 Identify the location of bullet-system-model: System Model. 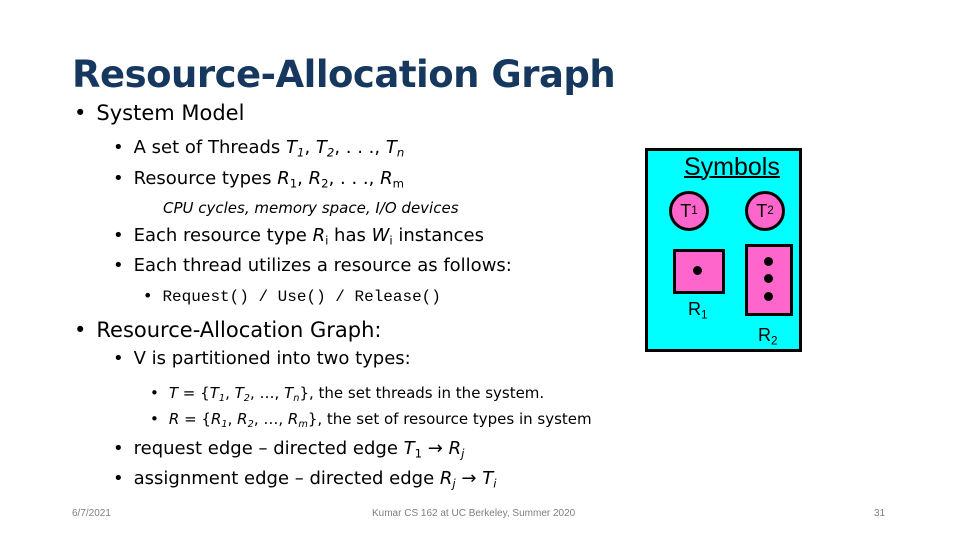
(159, 113).